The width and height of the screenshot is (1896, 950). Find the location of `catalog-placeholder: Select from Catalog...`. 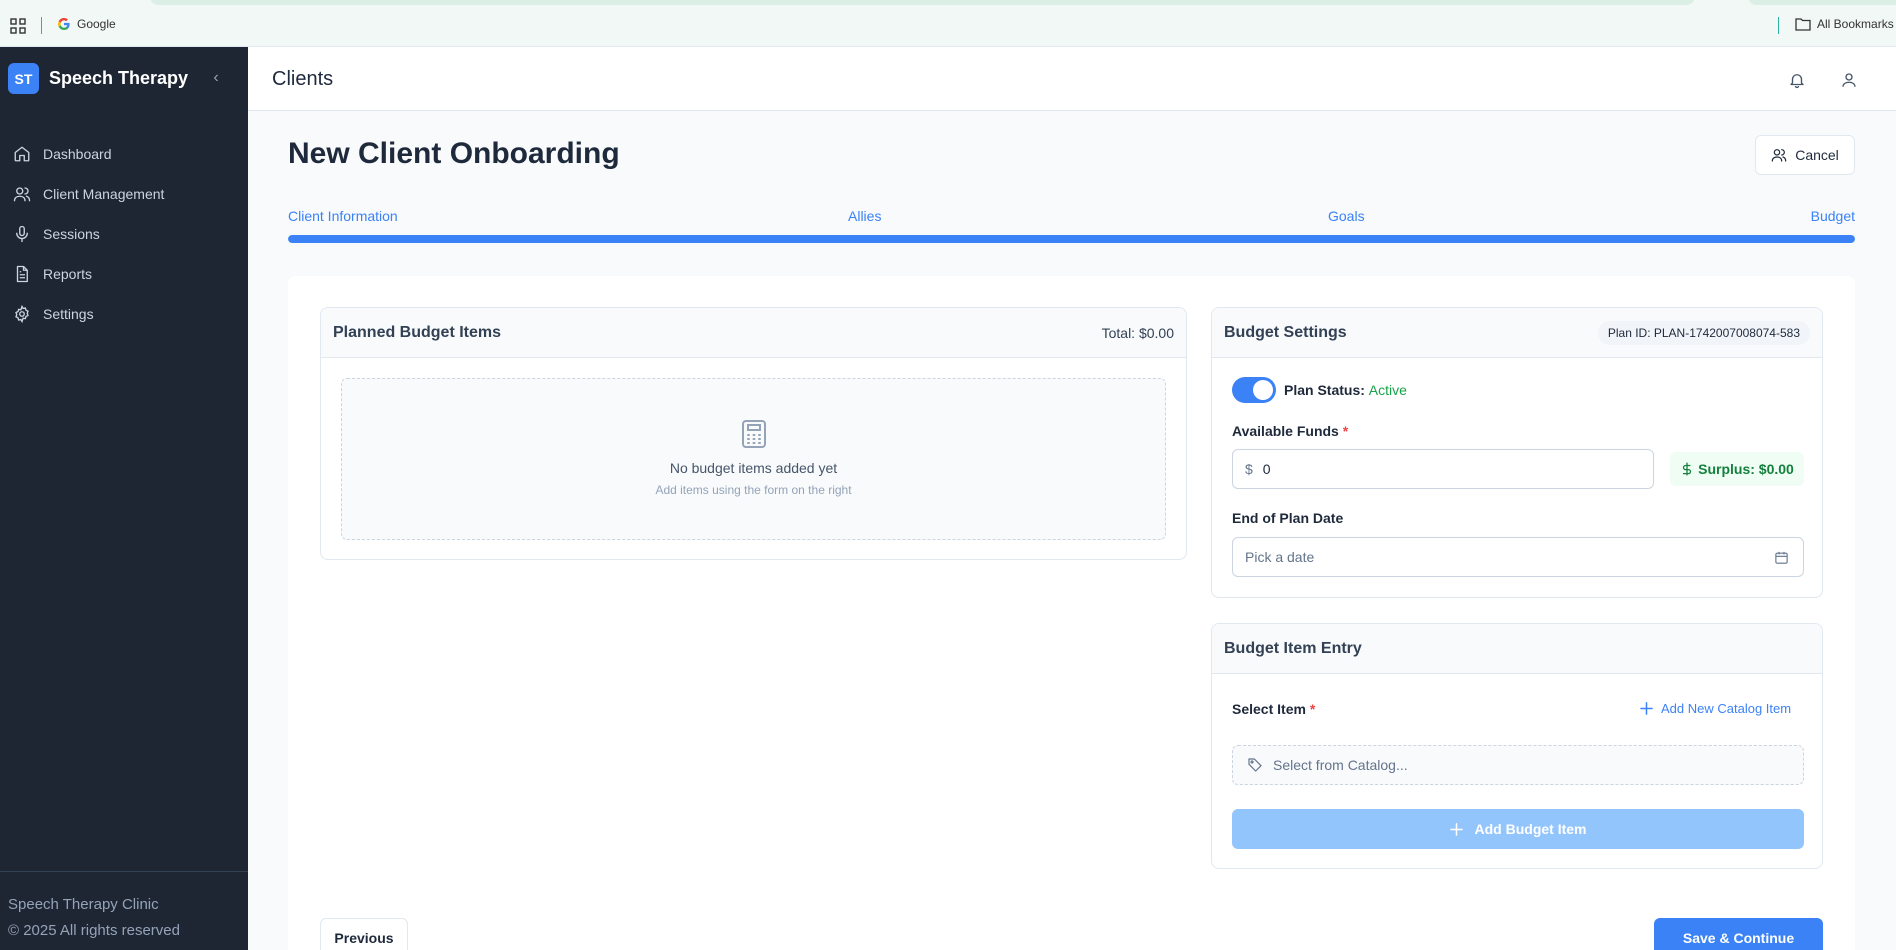

catalog-placeholder: Select from Catalog... is located at coordinates (1340, 765).